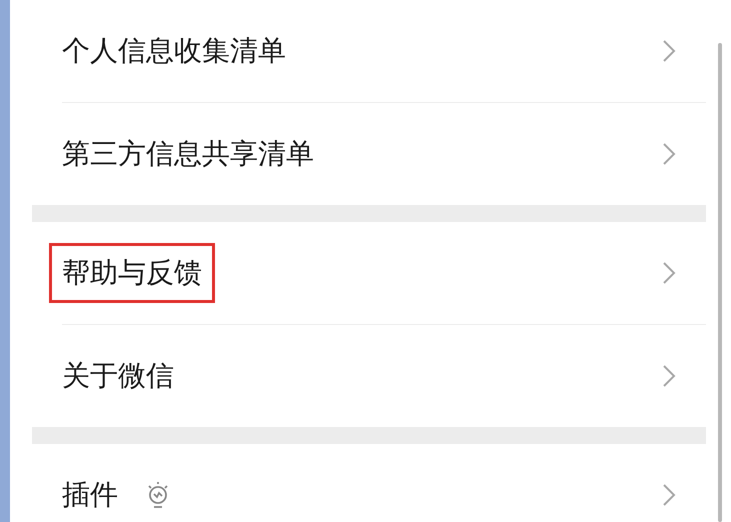  I want to click on menu-label: 第三方信息共享清单, so click(188, 154).